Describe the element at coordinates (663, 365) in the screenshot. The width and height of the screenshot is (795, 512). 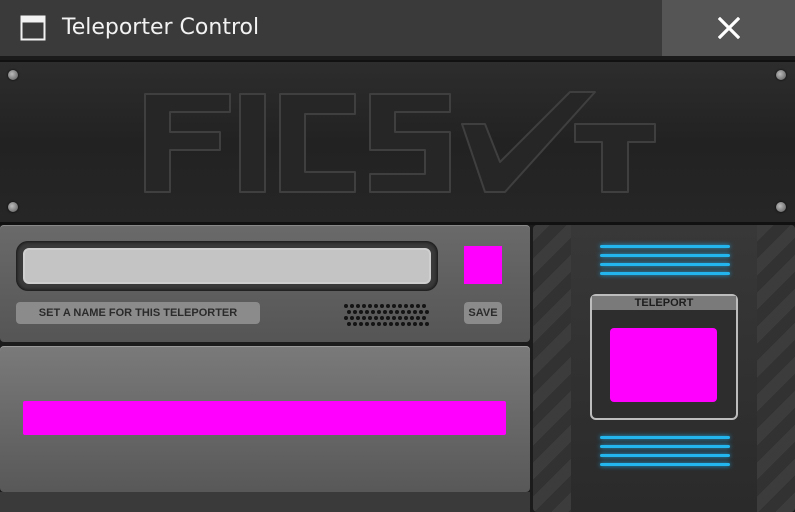
I see `teleport-button` at that location.